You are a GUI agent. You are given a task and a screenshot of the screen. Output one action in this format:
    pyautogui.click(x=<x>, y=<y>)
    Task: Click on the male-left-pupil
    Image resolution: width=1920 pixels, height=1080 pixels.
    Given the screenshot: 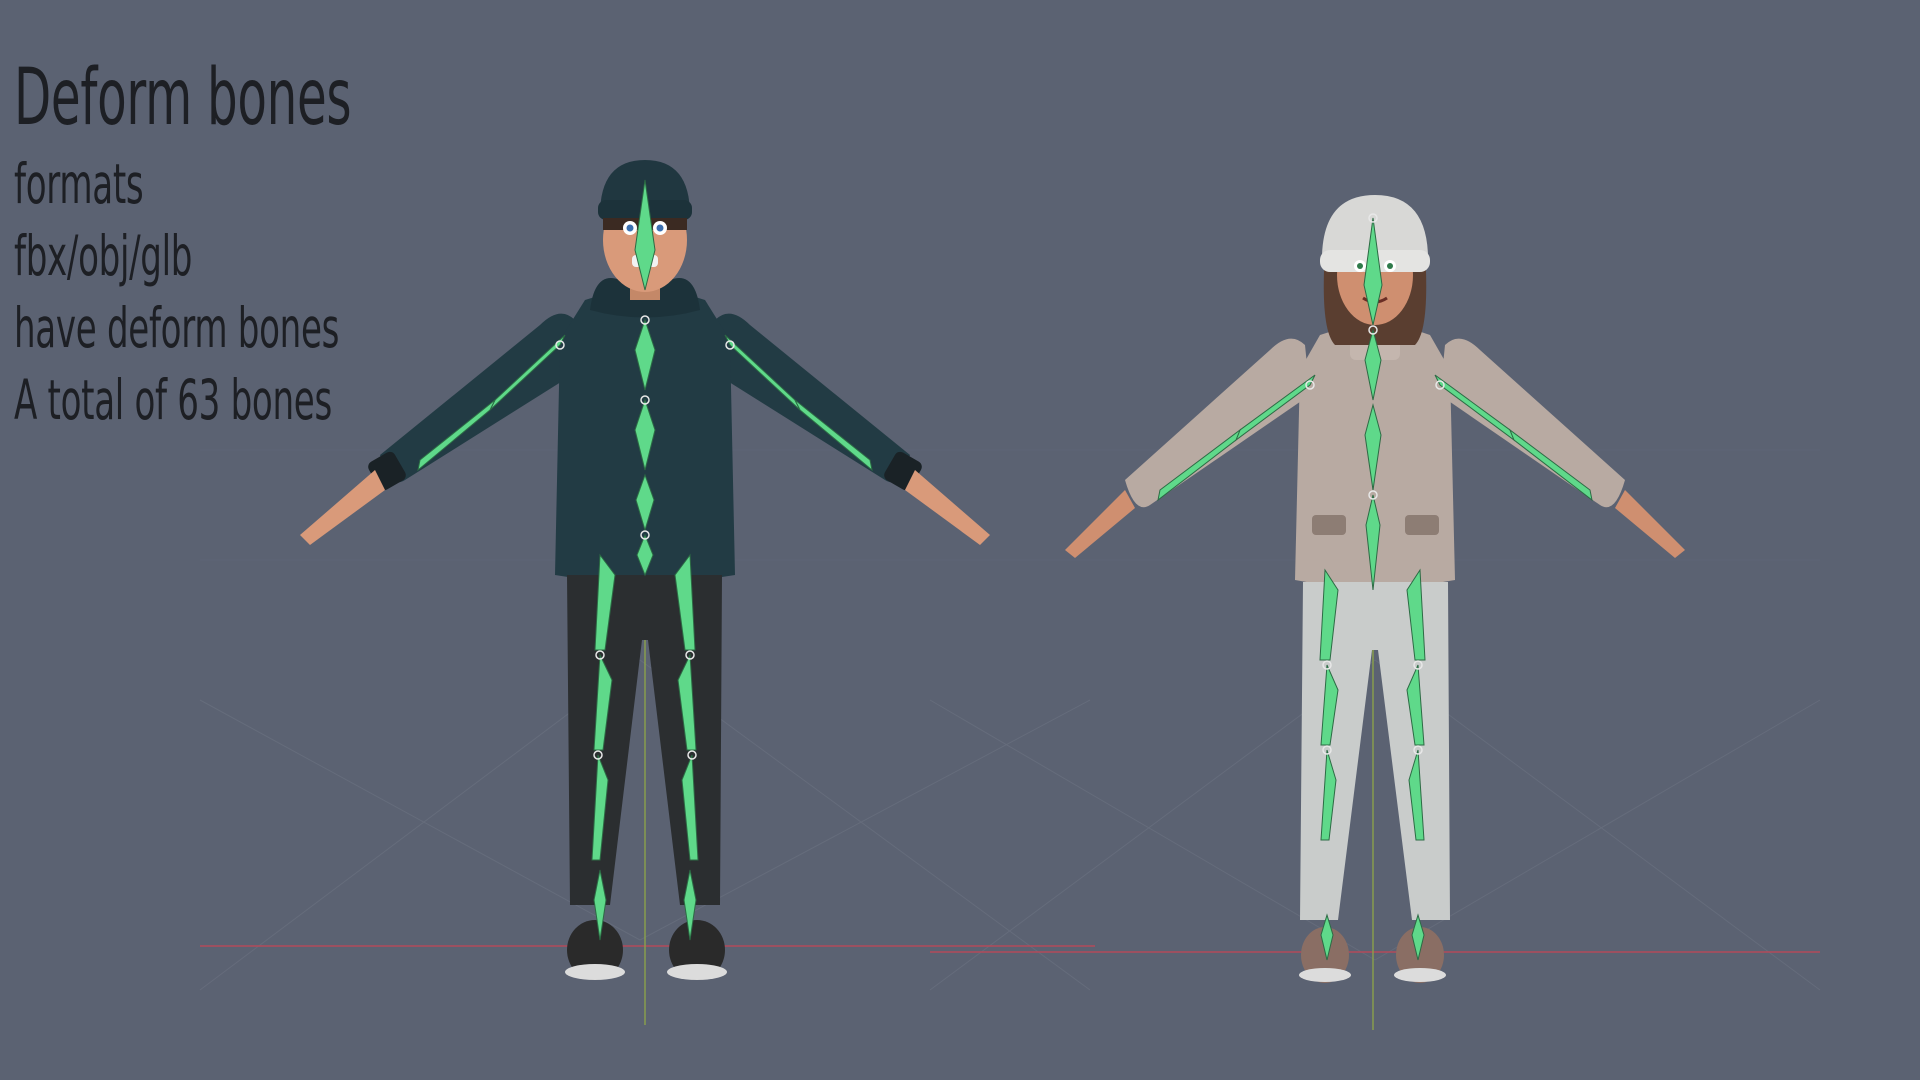 What is the action you would take?
    pyautogui.click(x=630, y=228)
    